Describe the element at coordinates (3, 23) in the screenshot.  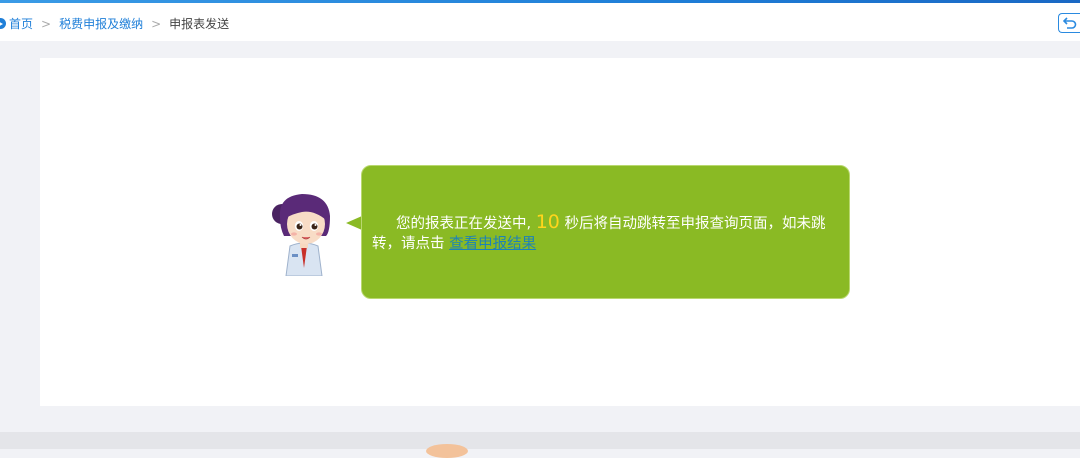
I see `home-icon` at that location.